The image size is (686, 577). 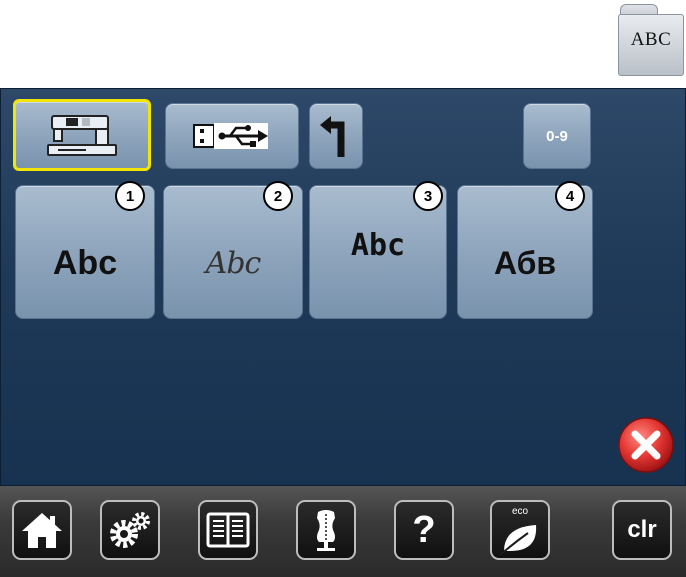 I want to click on clear-button: clr, so click(x=642, y=530).